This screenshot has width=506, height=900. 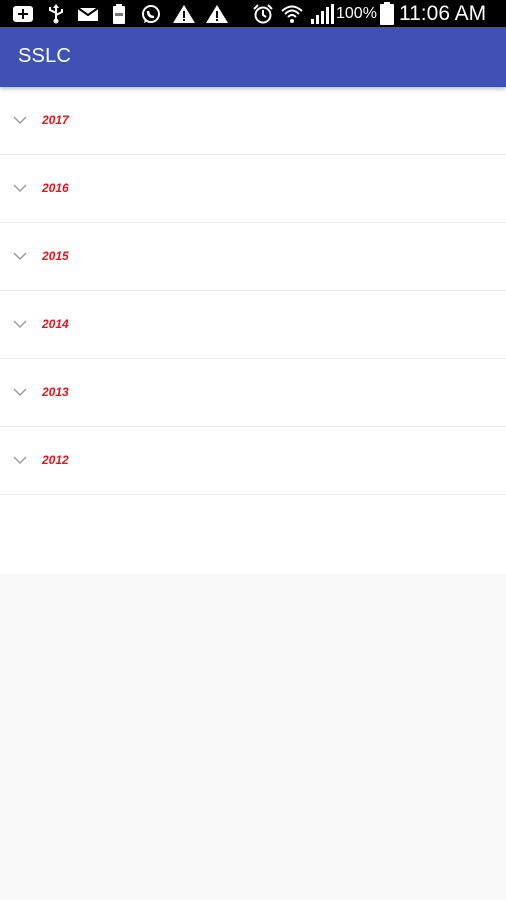 I want to click on signal-icon, so click(x=322, y=14).